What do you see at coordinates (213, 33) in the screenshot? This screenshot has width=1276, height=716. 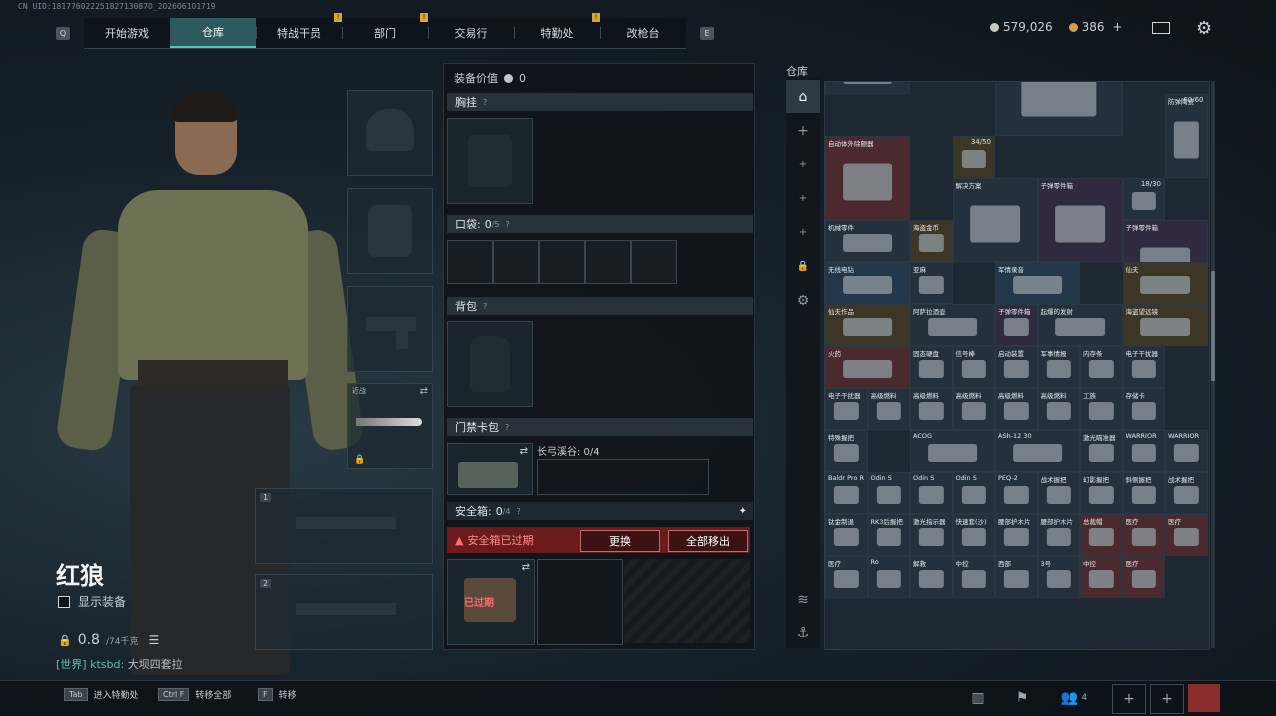 I see `tab-warehouse: 仓库` at bounding box center [213, 33].